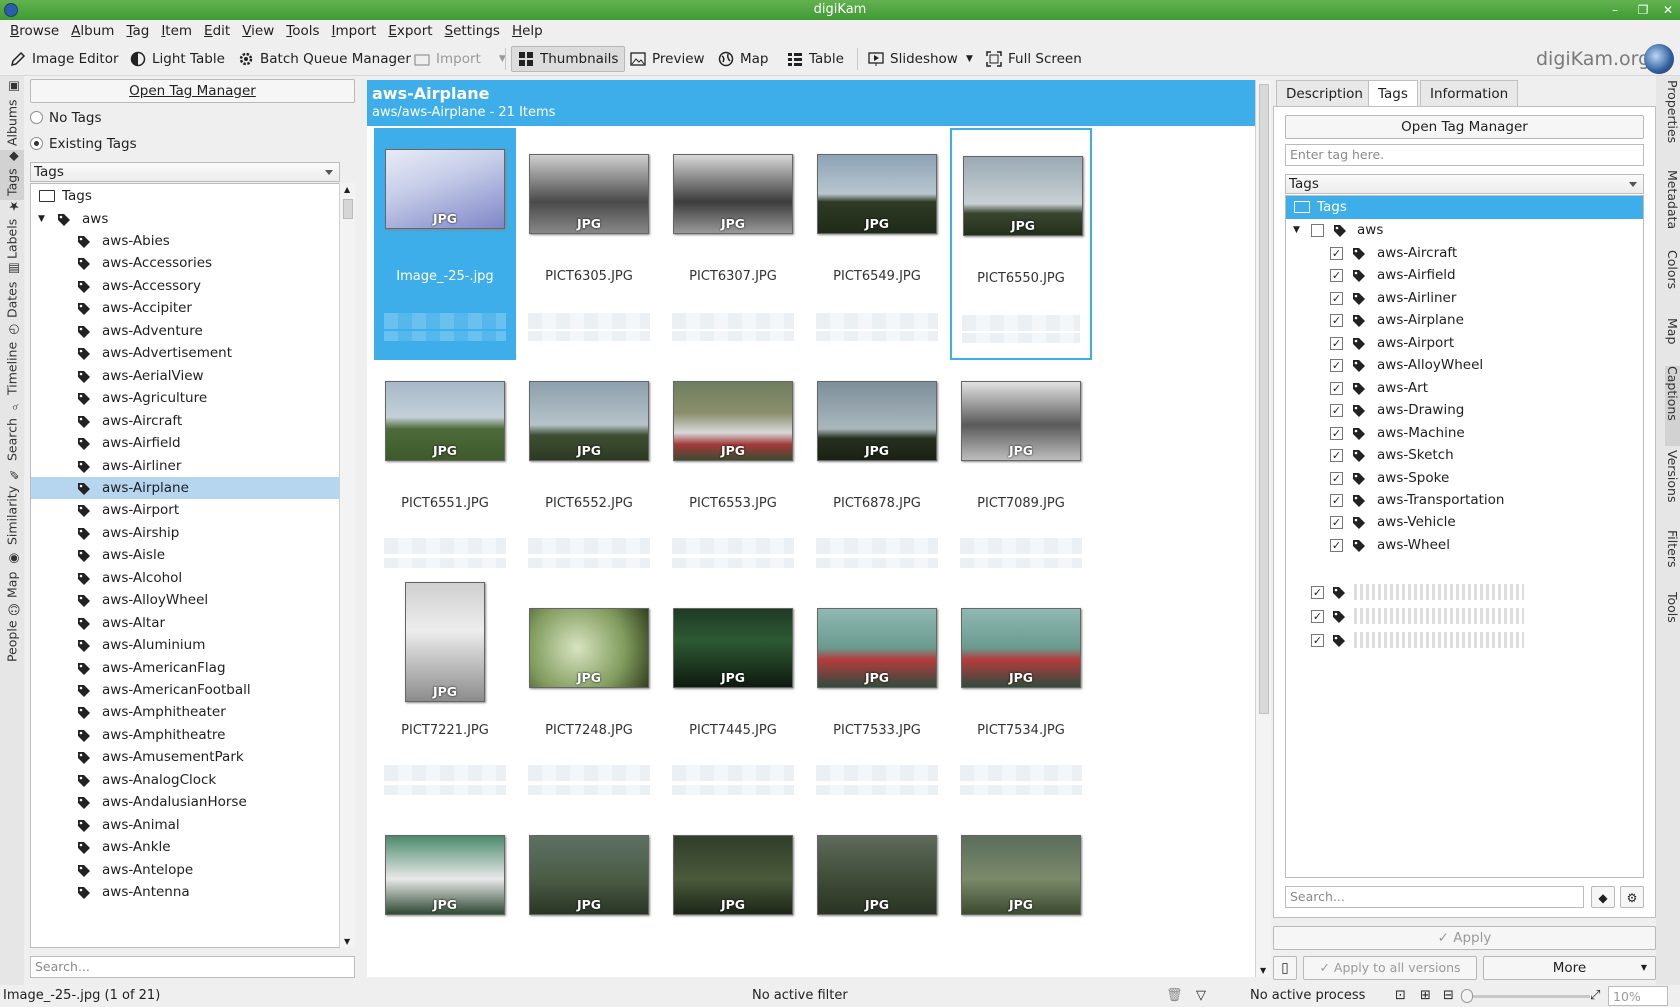 The image size is (1680, 1007). What do you see at coordinates (1201, 996) in the screenshot?
I see `filter-icon: ▽` at bounding box center [1201, 996].